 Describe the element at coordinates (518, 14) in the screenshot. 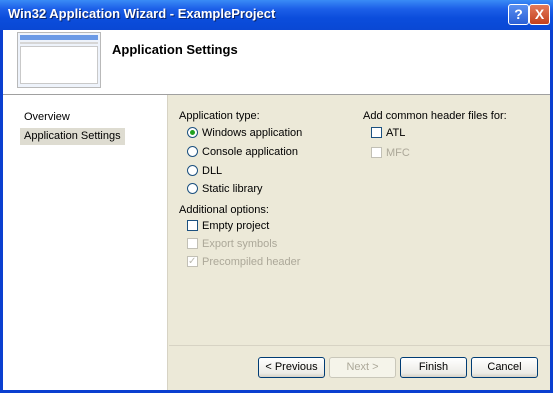

I see `help-button: ?` at that location.